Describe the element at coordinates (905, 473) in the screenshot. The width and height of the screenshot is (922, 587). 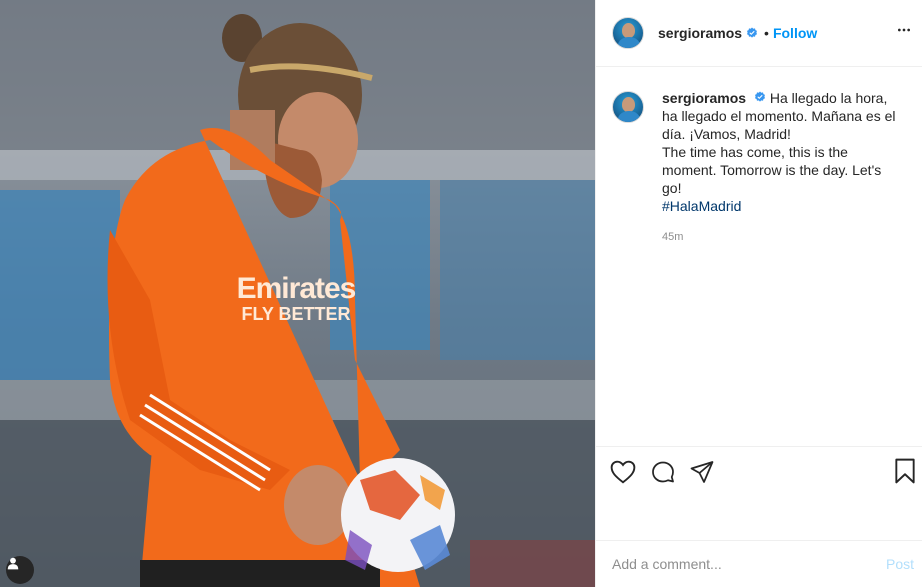
I see `bookmark-icon` at that location.